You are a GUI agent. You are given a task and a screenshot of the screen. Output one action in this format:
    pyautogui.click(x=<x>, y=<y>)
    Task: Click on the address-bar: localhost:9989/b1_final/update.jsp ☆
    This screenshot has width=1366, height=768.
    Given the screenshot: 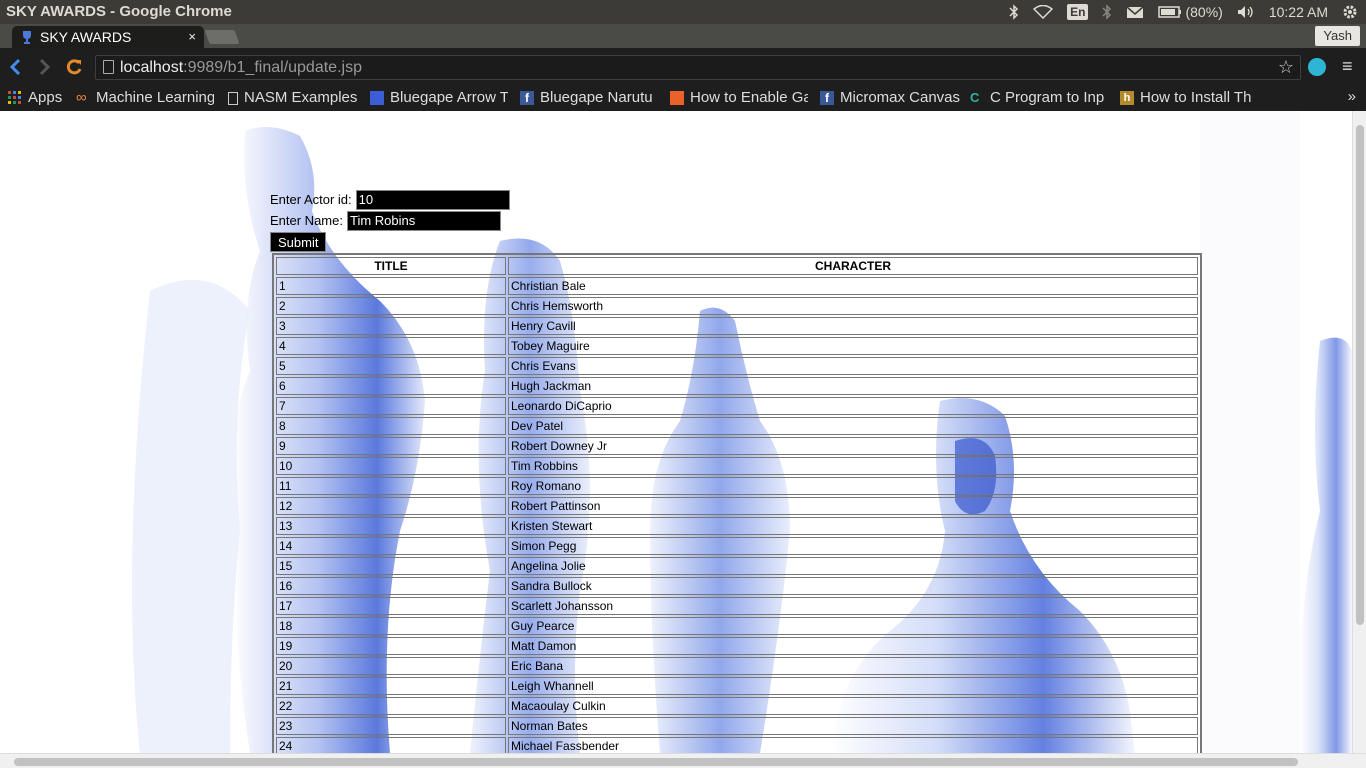 What is the action you would take?
    pyautogui.click(x=698, y=67)
    